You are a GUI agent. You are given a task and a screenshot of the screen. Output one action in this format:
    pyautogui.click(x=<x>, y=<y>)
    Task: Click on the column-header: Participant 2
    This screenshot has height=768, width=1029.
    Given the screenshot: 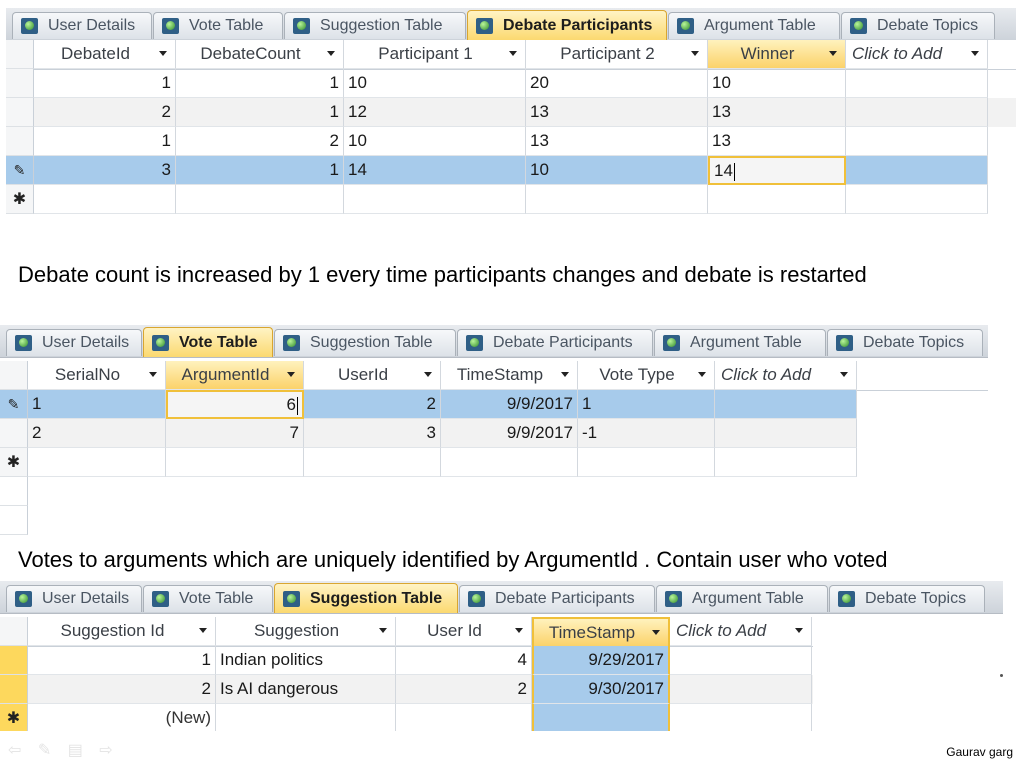 What is the action you would take?
    pyautogui.click(x=617, y=54)
    